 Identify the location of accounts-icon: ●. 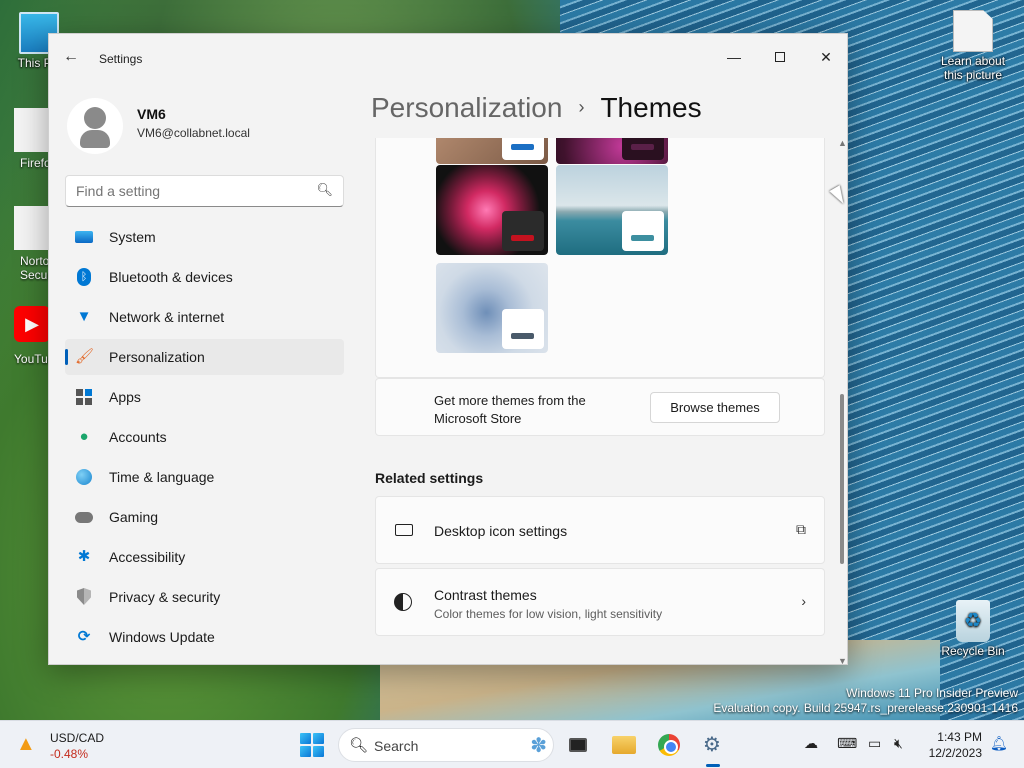
(84, 436).